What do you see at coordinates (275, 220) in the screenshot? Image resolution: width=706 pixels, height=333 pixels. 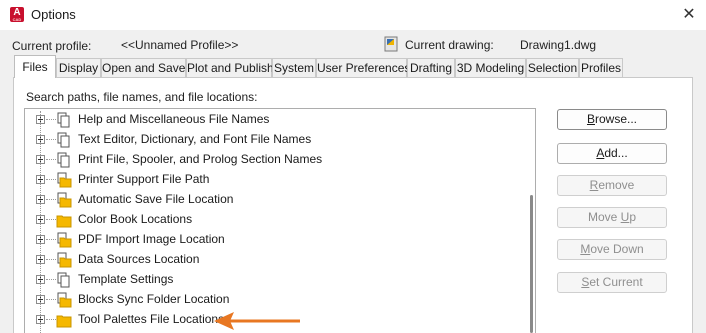 I see `tree-item: Color Book Locations` at bounding box center [275, 220].